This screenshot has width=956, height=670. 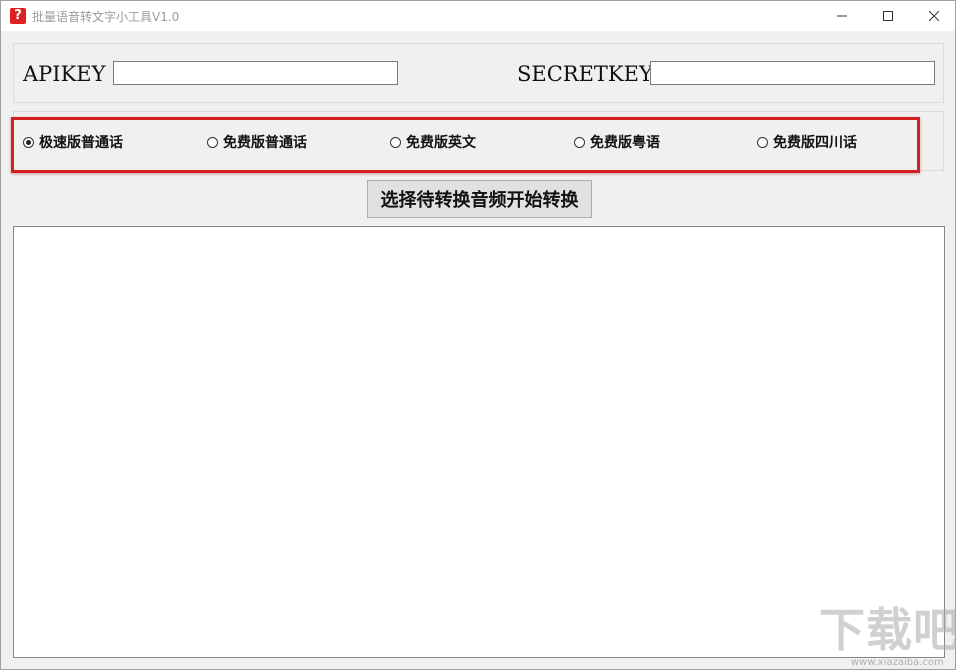 I want to click on close-button, so click(x=933, y=16).